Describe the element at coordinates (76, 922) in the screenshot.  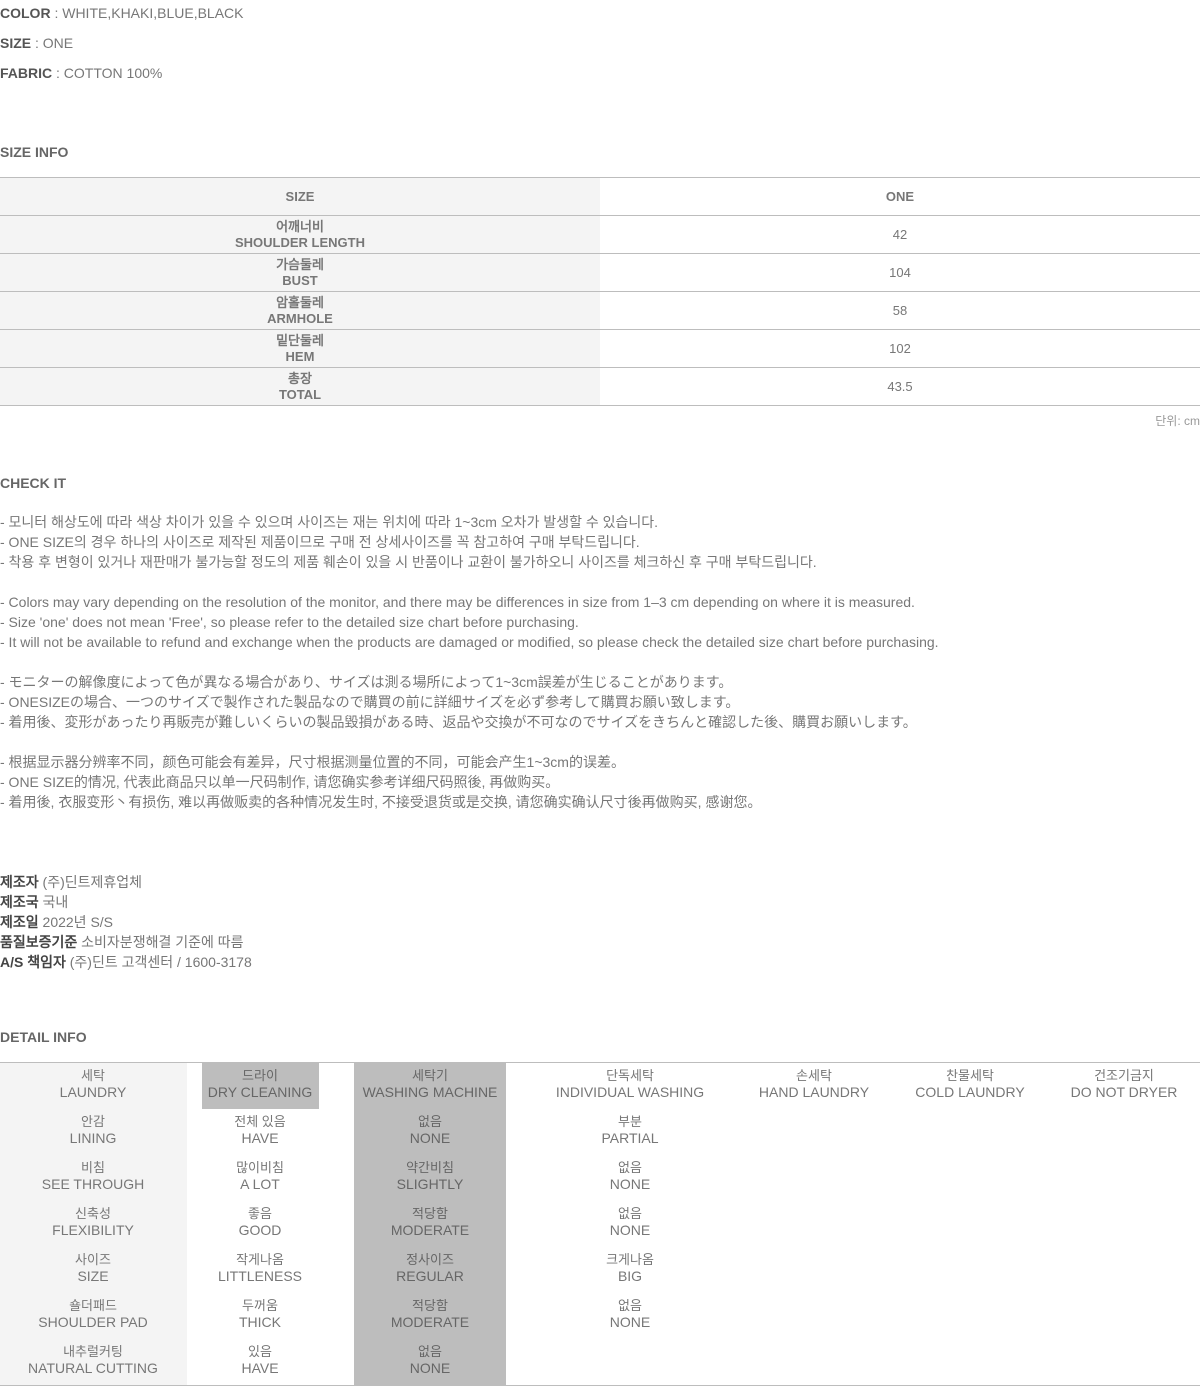
I see `maker-value: 2022년 S/S` at that location.